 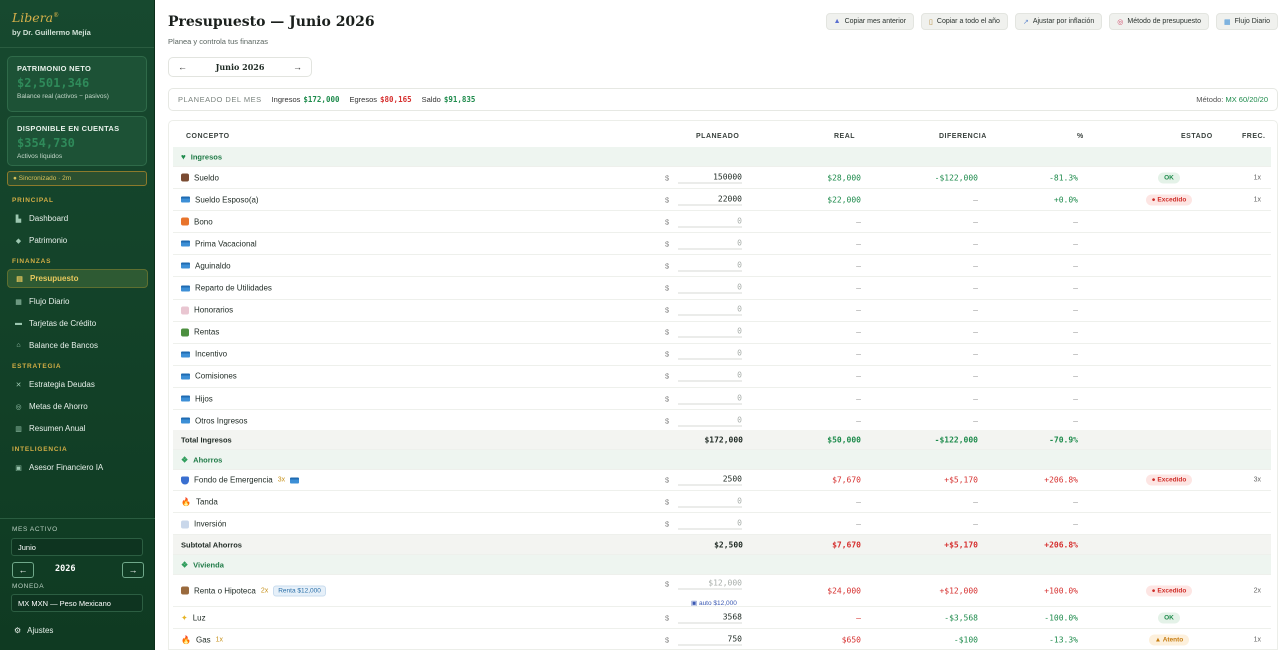 What do you see at coordinates (33, 630) in the screenshot?
I see `settings-link: ⚙ Ajustes` at bounding box center [33, 630].